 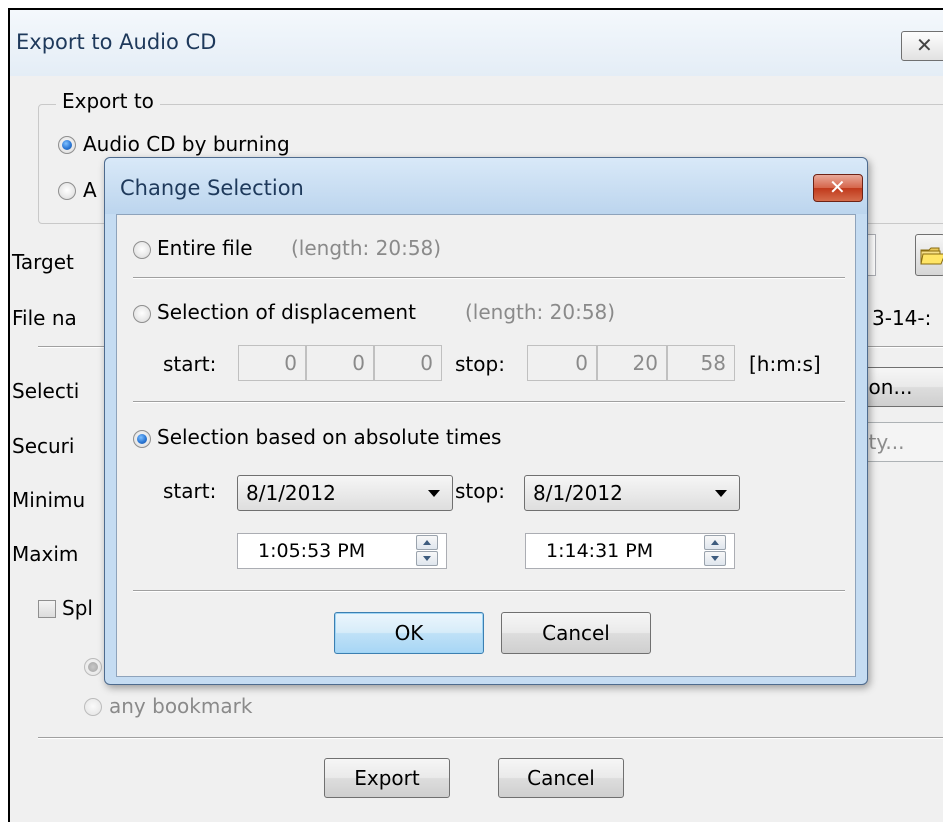 What do you see at coordinates (408, 363) in the screenshot?
I see `start-seconds-field: 0` at bounding box center [408, 363].